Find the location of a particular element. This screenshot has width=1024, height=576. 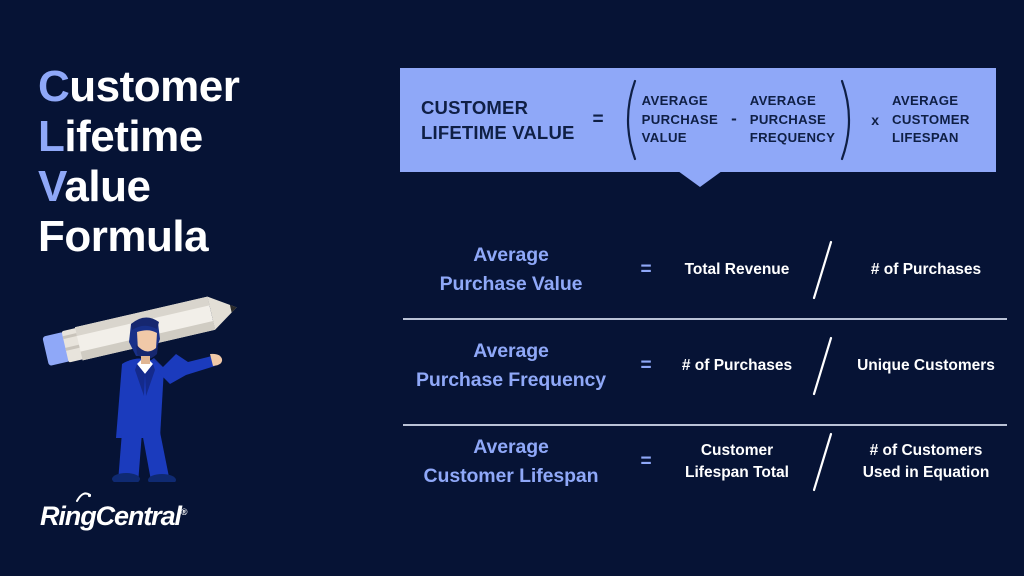

term2-line1: AVERAGE is located at coordinates (783, 101).